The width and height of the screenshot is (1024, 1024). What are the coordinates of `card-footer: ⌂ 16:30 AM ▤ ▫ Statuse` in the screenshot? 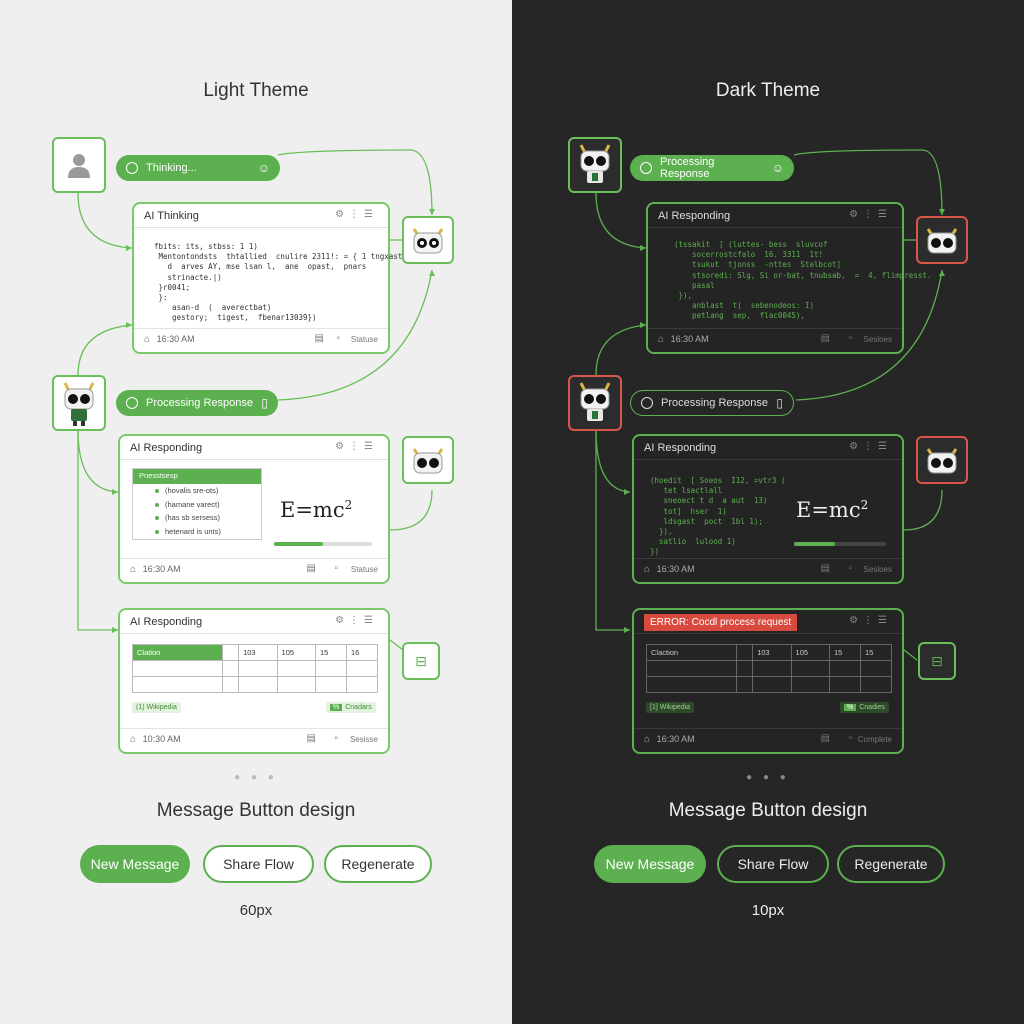 It's located at (254, 570).